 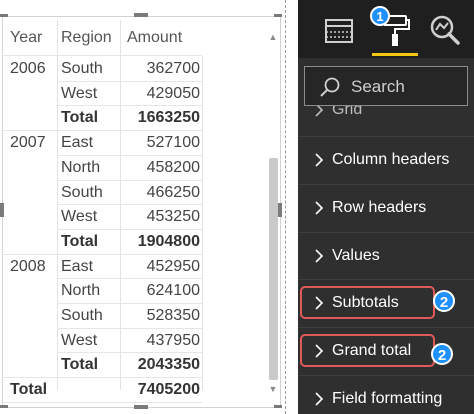 I want to click on format-card-label: Values, so click(x=356, y=255).